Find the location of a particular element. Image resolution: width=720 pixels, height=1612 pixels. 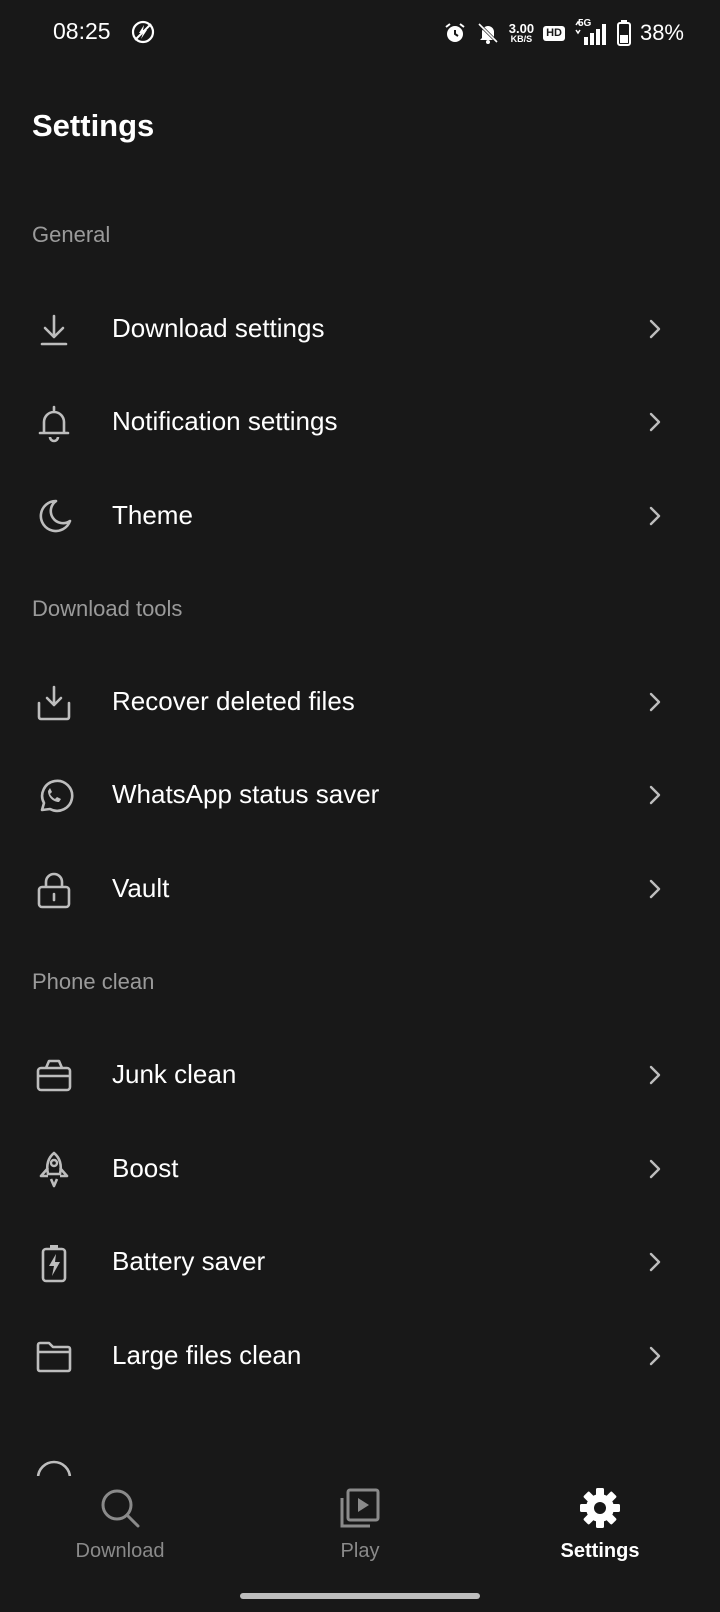

bell-muted-icon is located at coordinates (487, 33).